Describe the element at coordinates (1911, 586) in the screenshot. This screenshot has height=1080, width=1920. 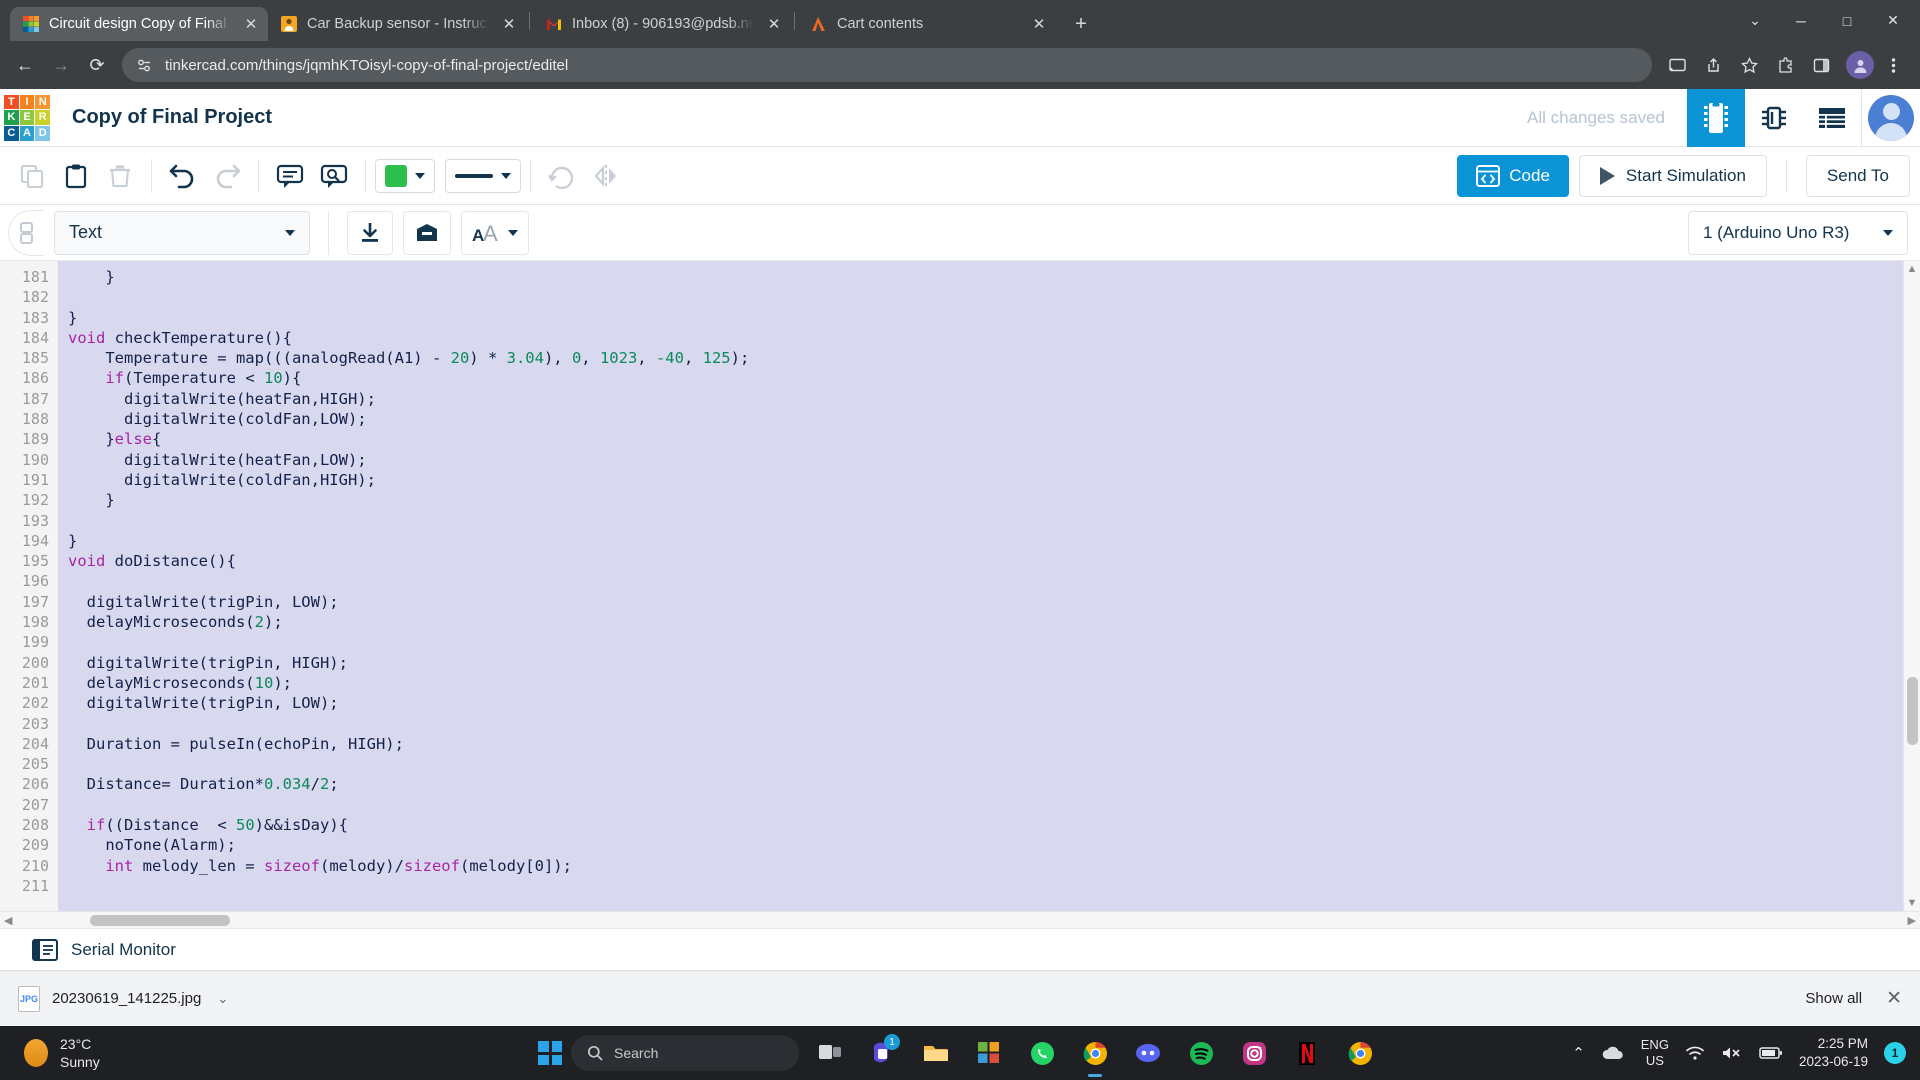
I see `editor-vertical-scrollbar: ▲ ▼` at that location.